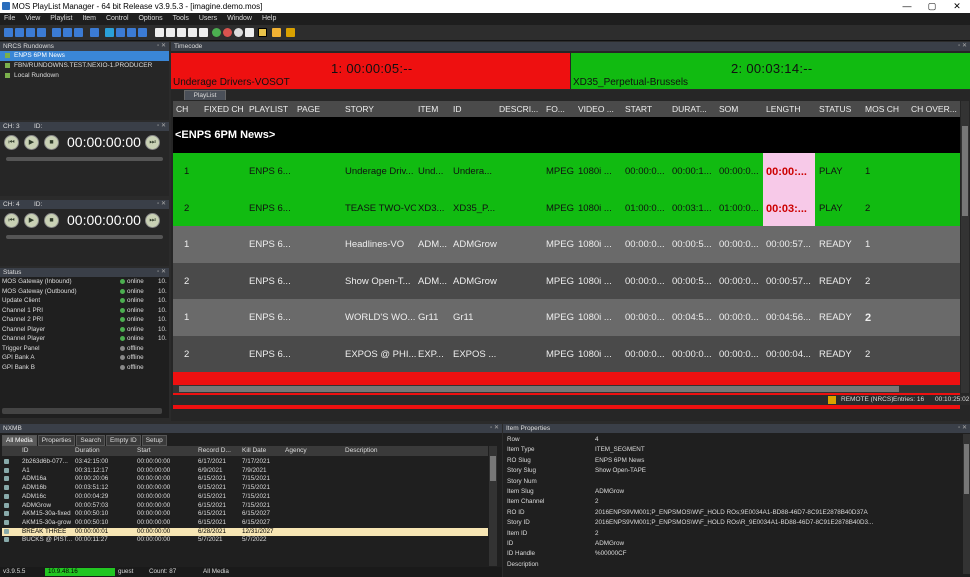  I want to click on column-header: Description, so click(361, 450).